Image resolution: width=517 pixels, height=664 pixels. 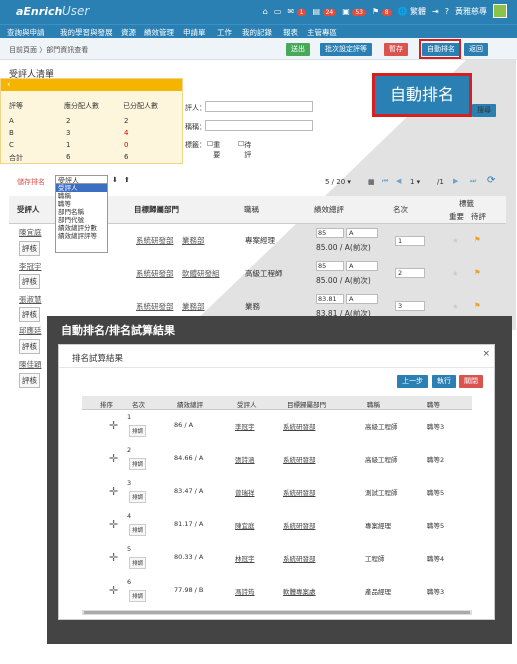 I want to click on sort-asc-icon: ⬆, so click(x=127, y=180).